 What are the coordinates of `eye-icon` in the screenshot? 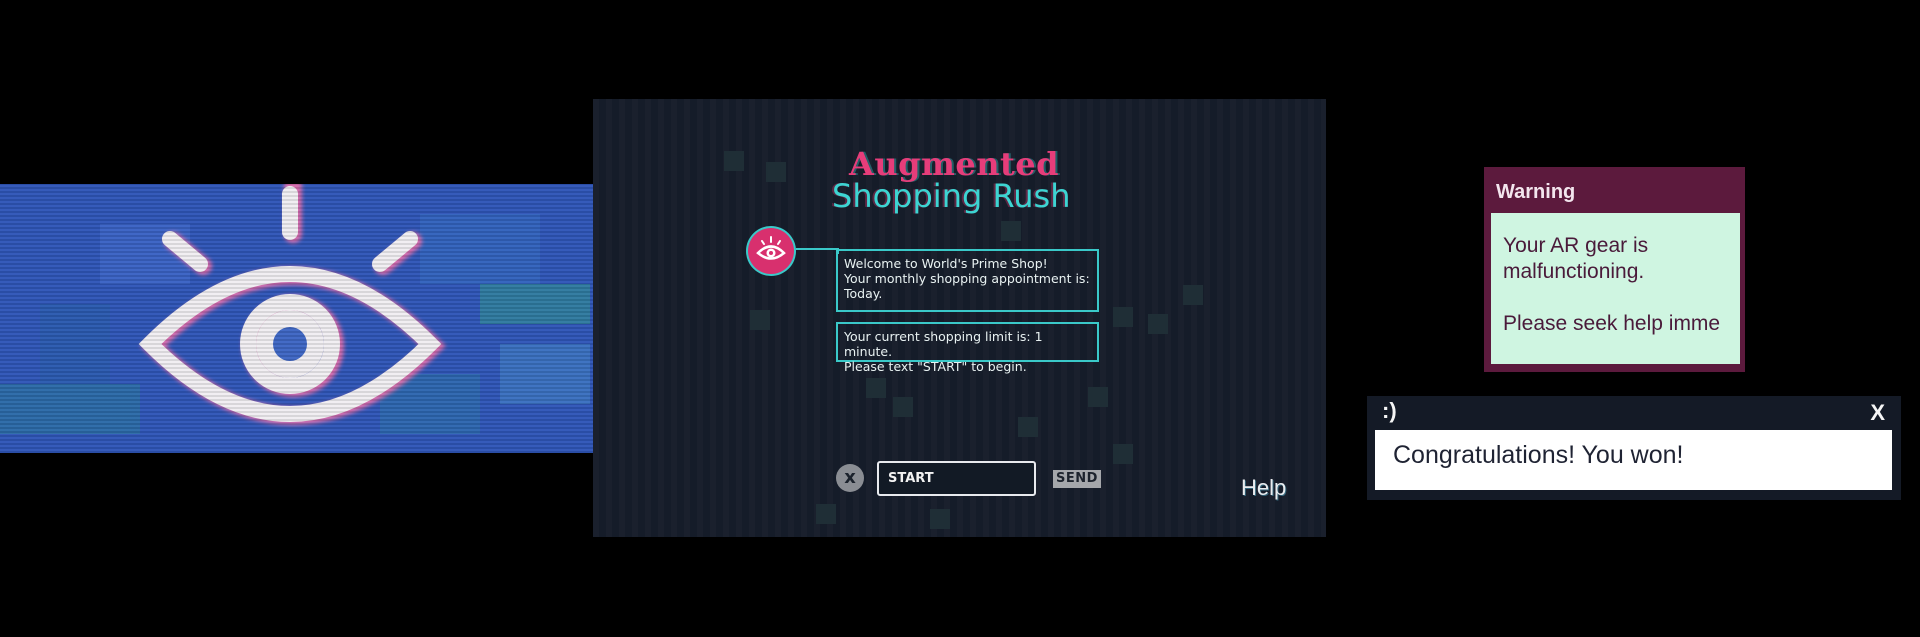 It's located at (771, 248).